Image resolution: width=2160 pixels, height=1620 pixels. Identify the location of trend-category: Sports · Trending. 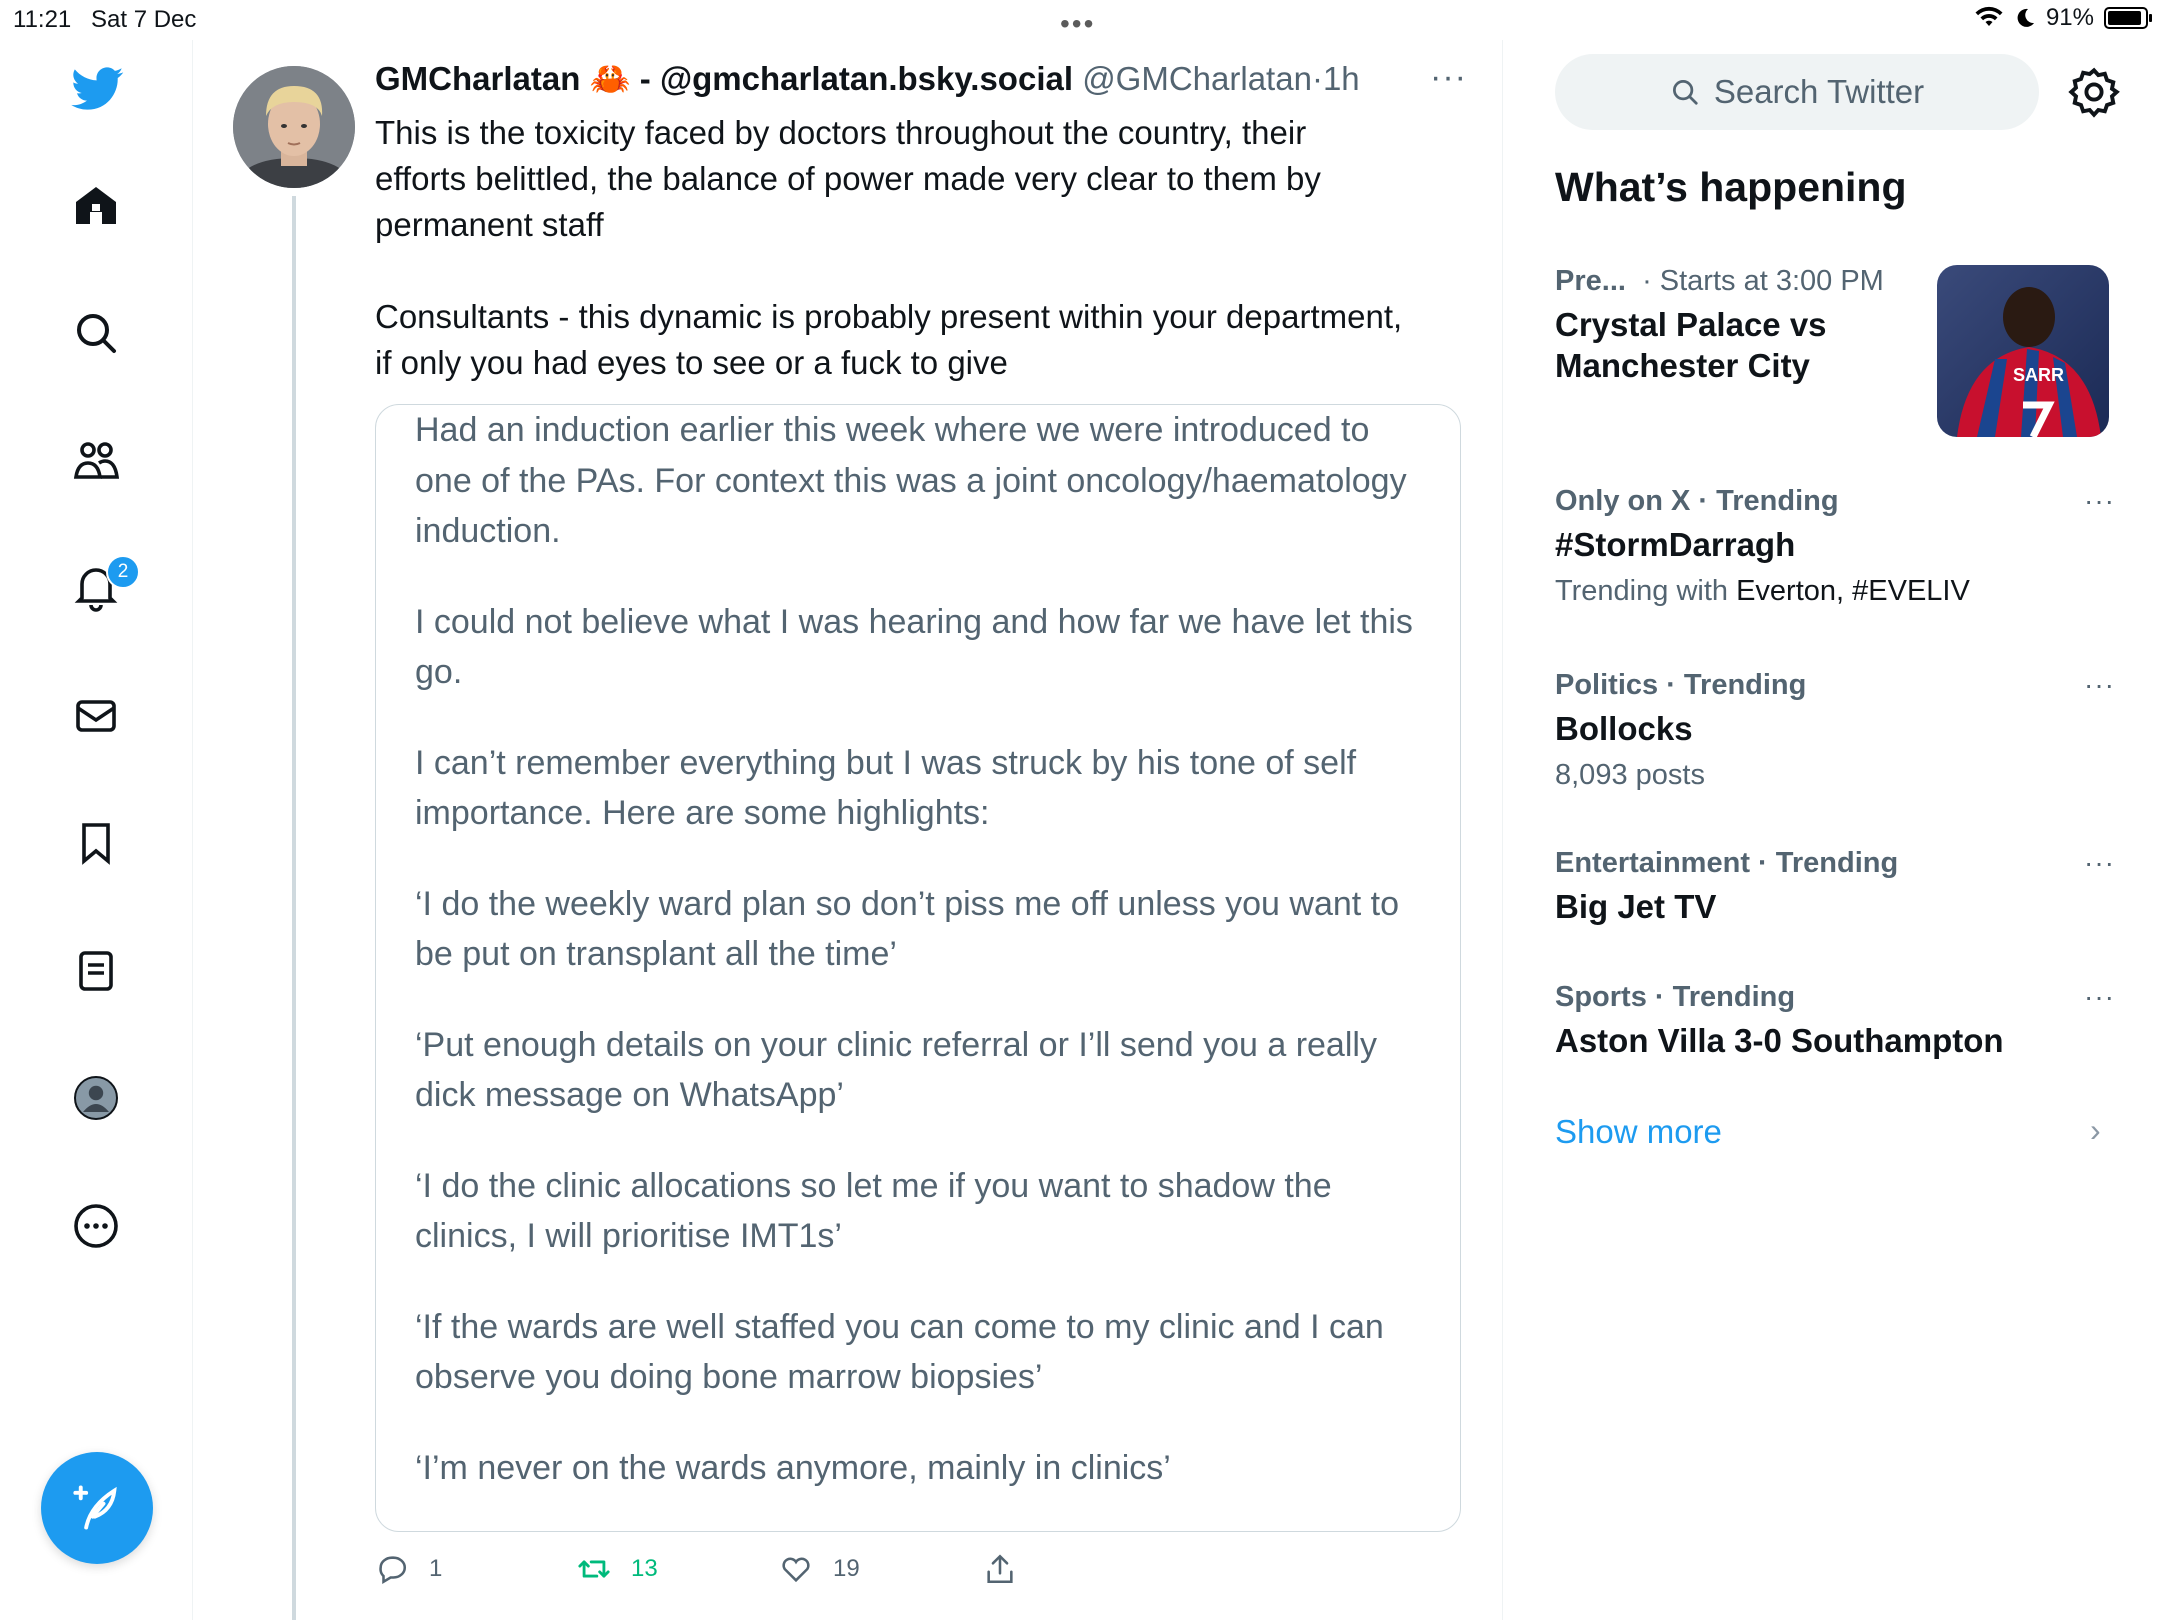
(1675, 997).